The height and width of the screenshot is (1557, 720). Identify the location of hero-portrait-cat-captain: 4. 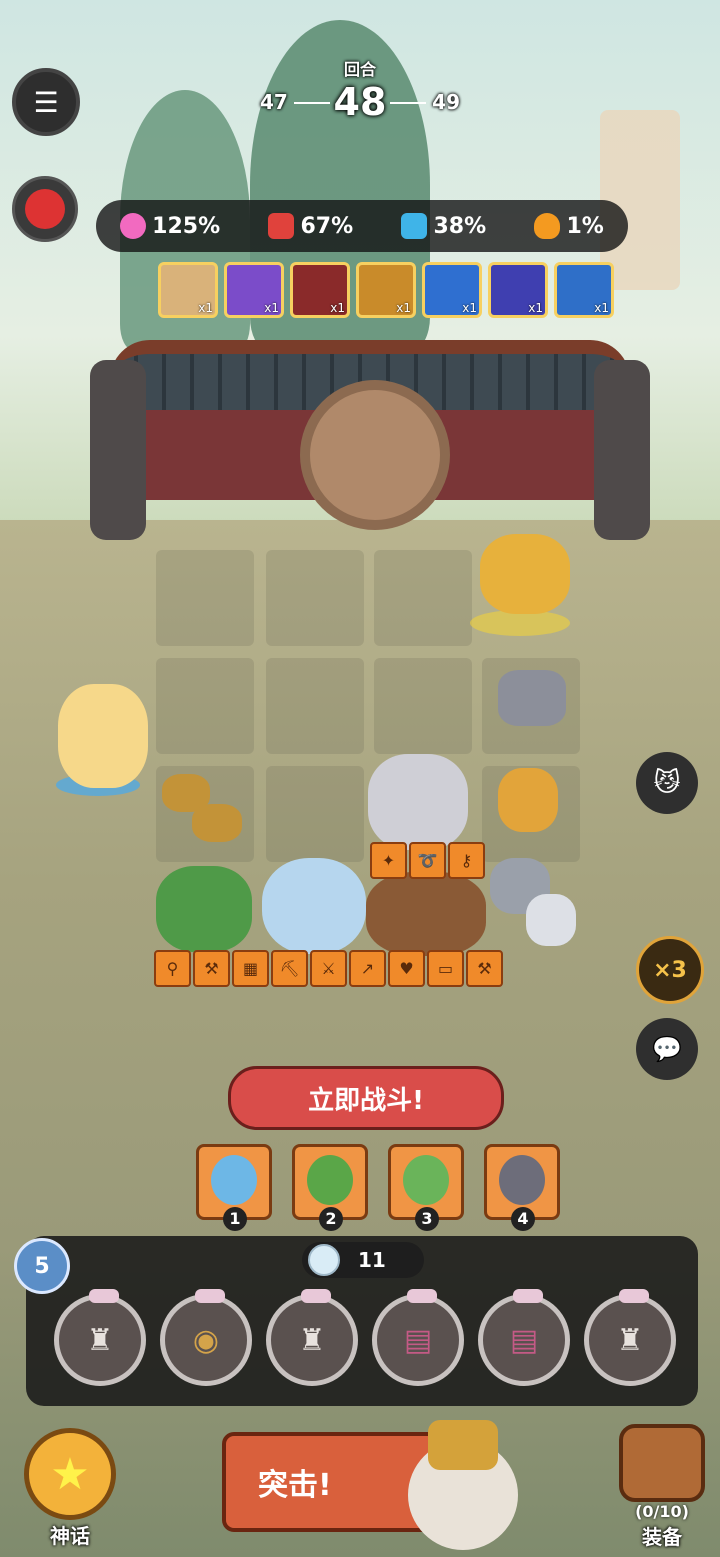
(522, 1187).